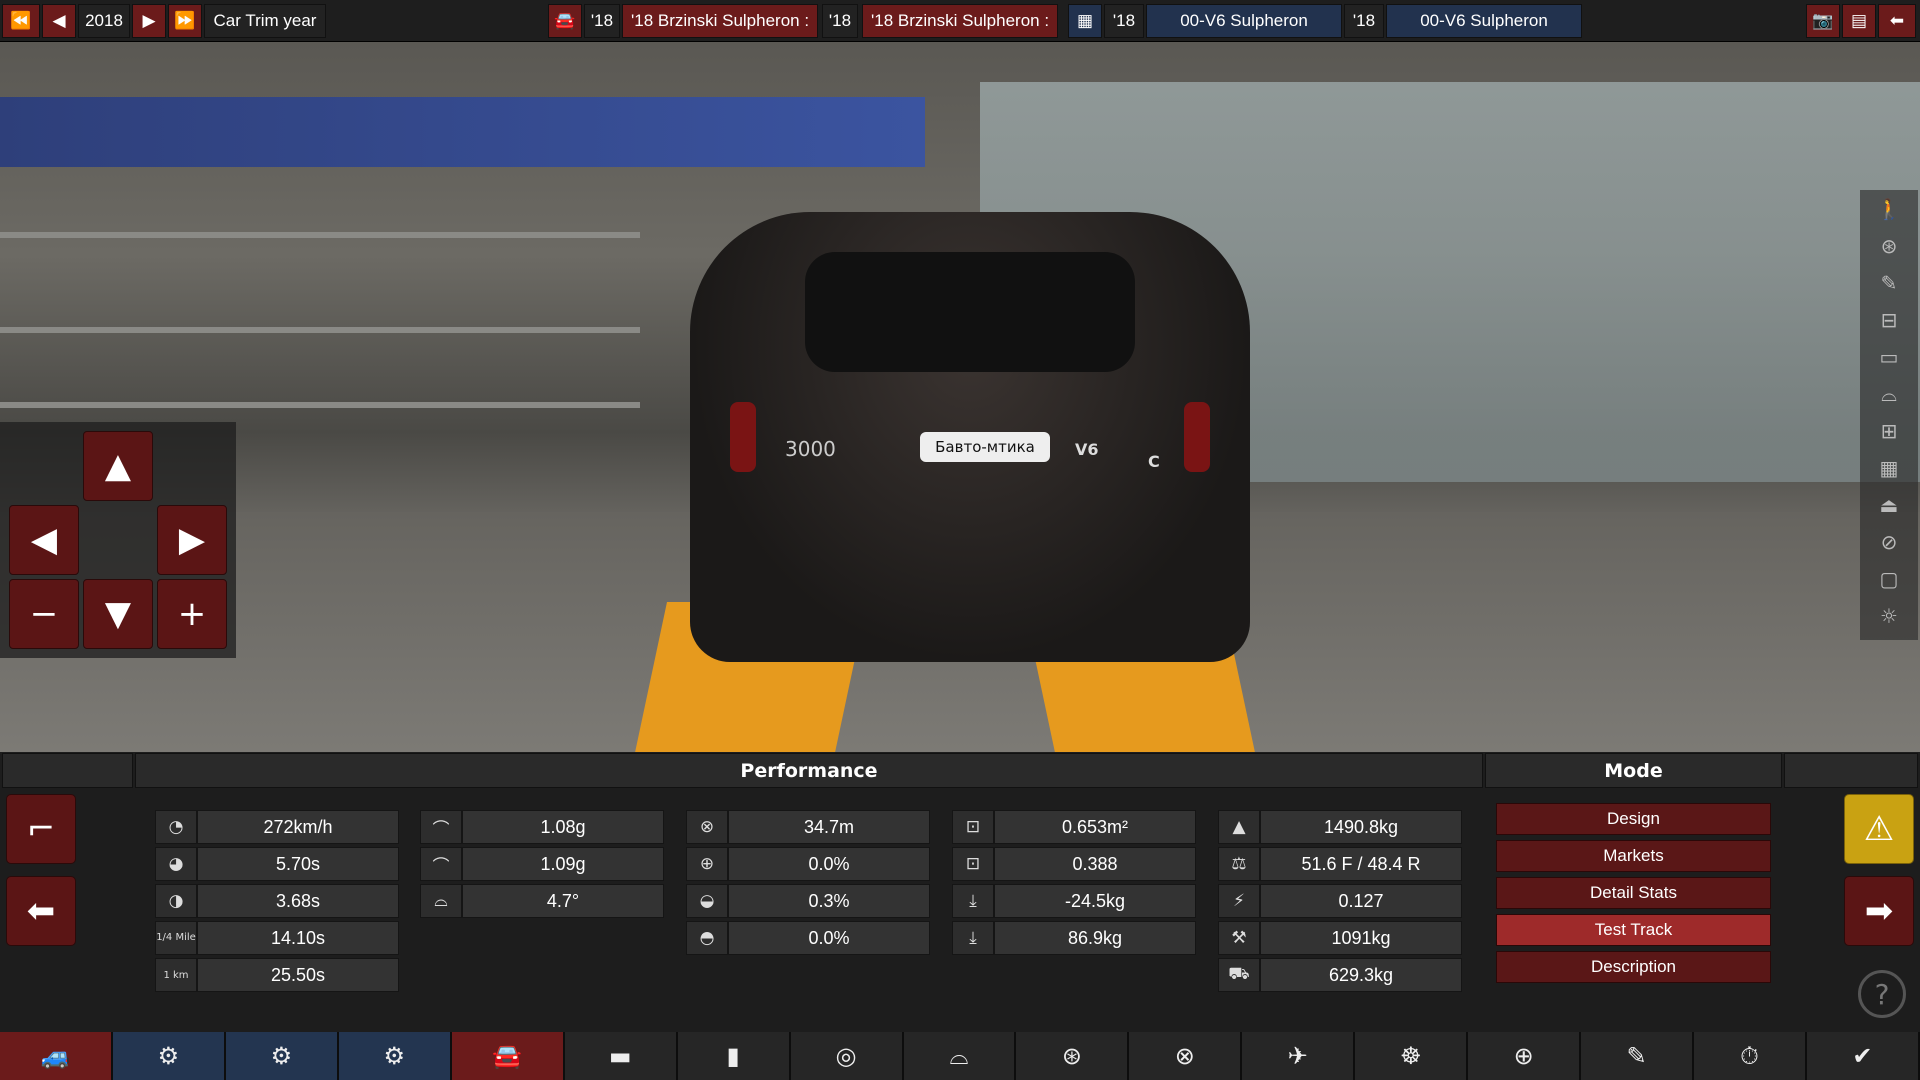 The height and width of the screenshot is (1080, 1920). Describe the element at coordinates (970, 312) in the screenshot. I see `rear-window` at that location.